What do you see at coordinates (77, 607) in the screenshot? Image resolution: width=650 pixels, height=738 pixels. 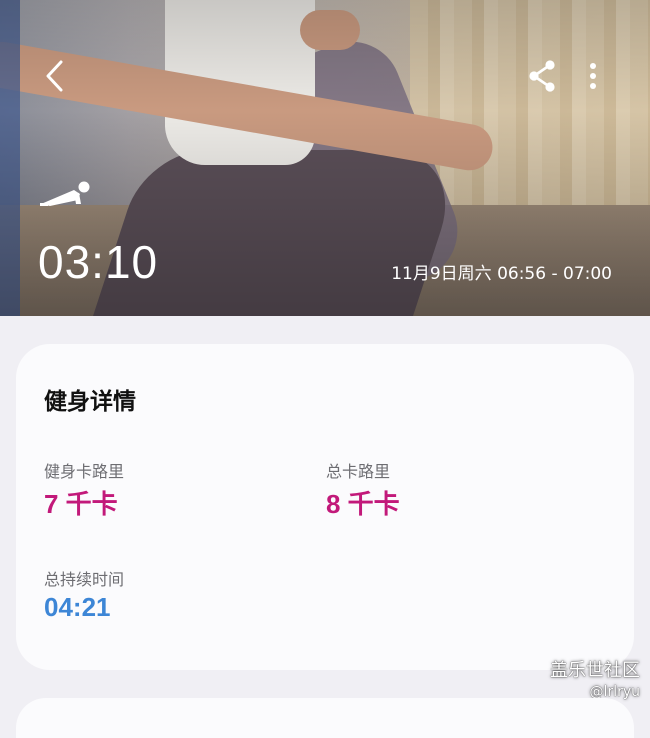 I see `total-duration-value: 04:21` at bounding box center [77, 607].